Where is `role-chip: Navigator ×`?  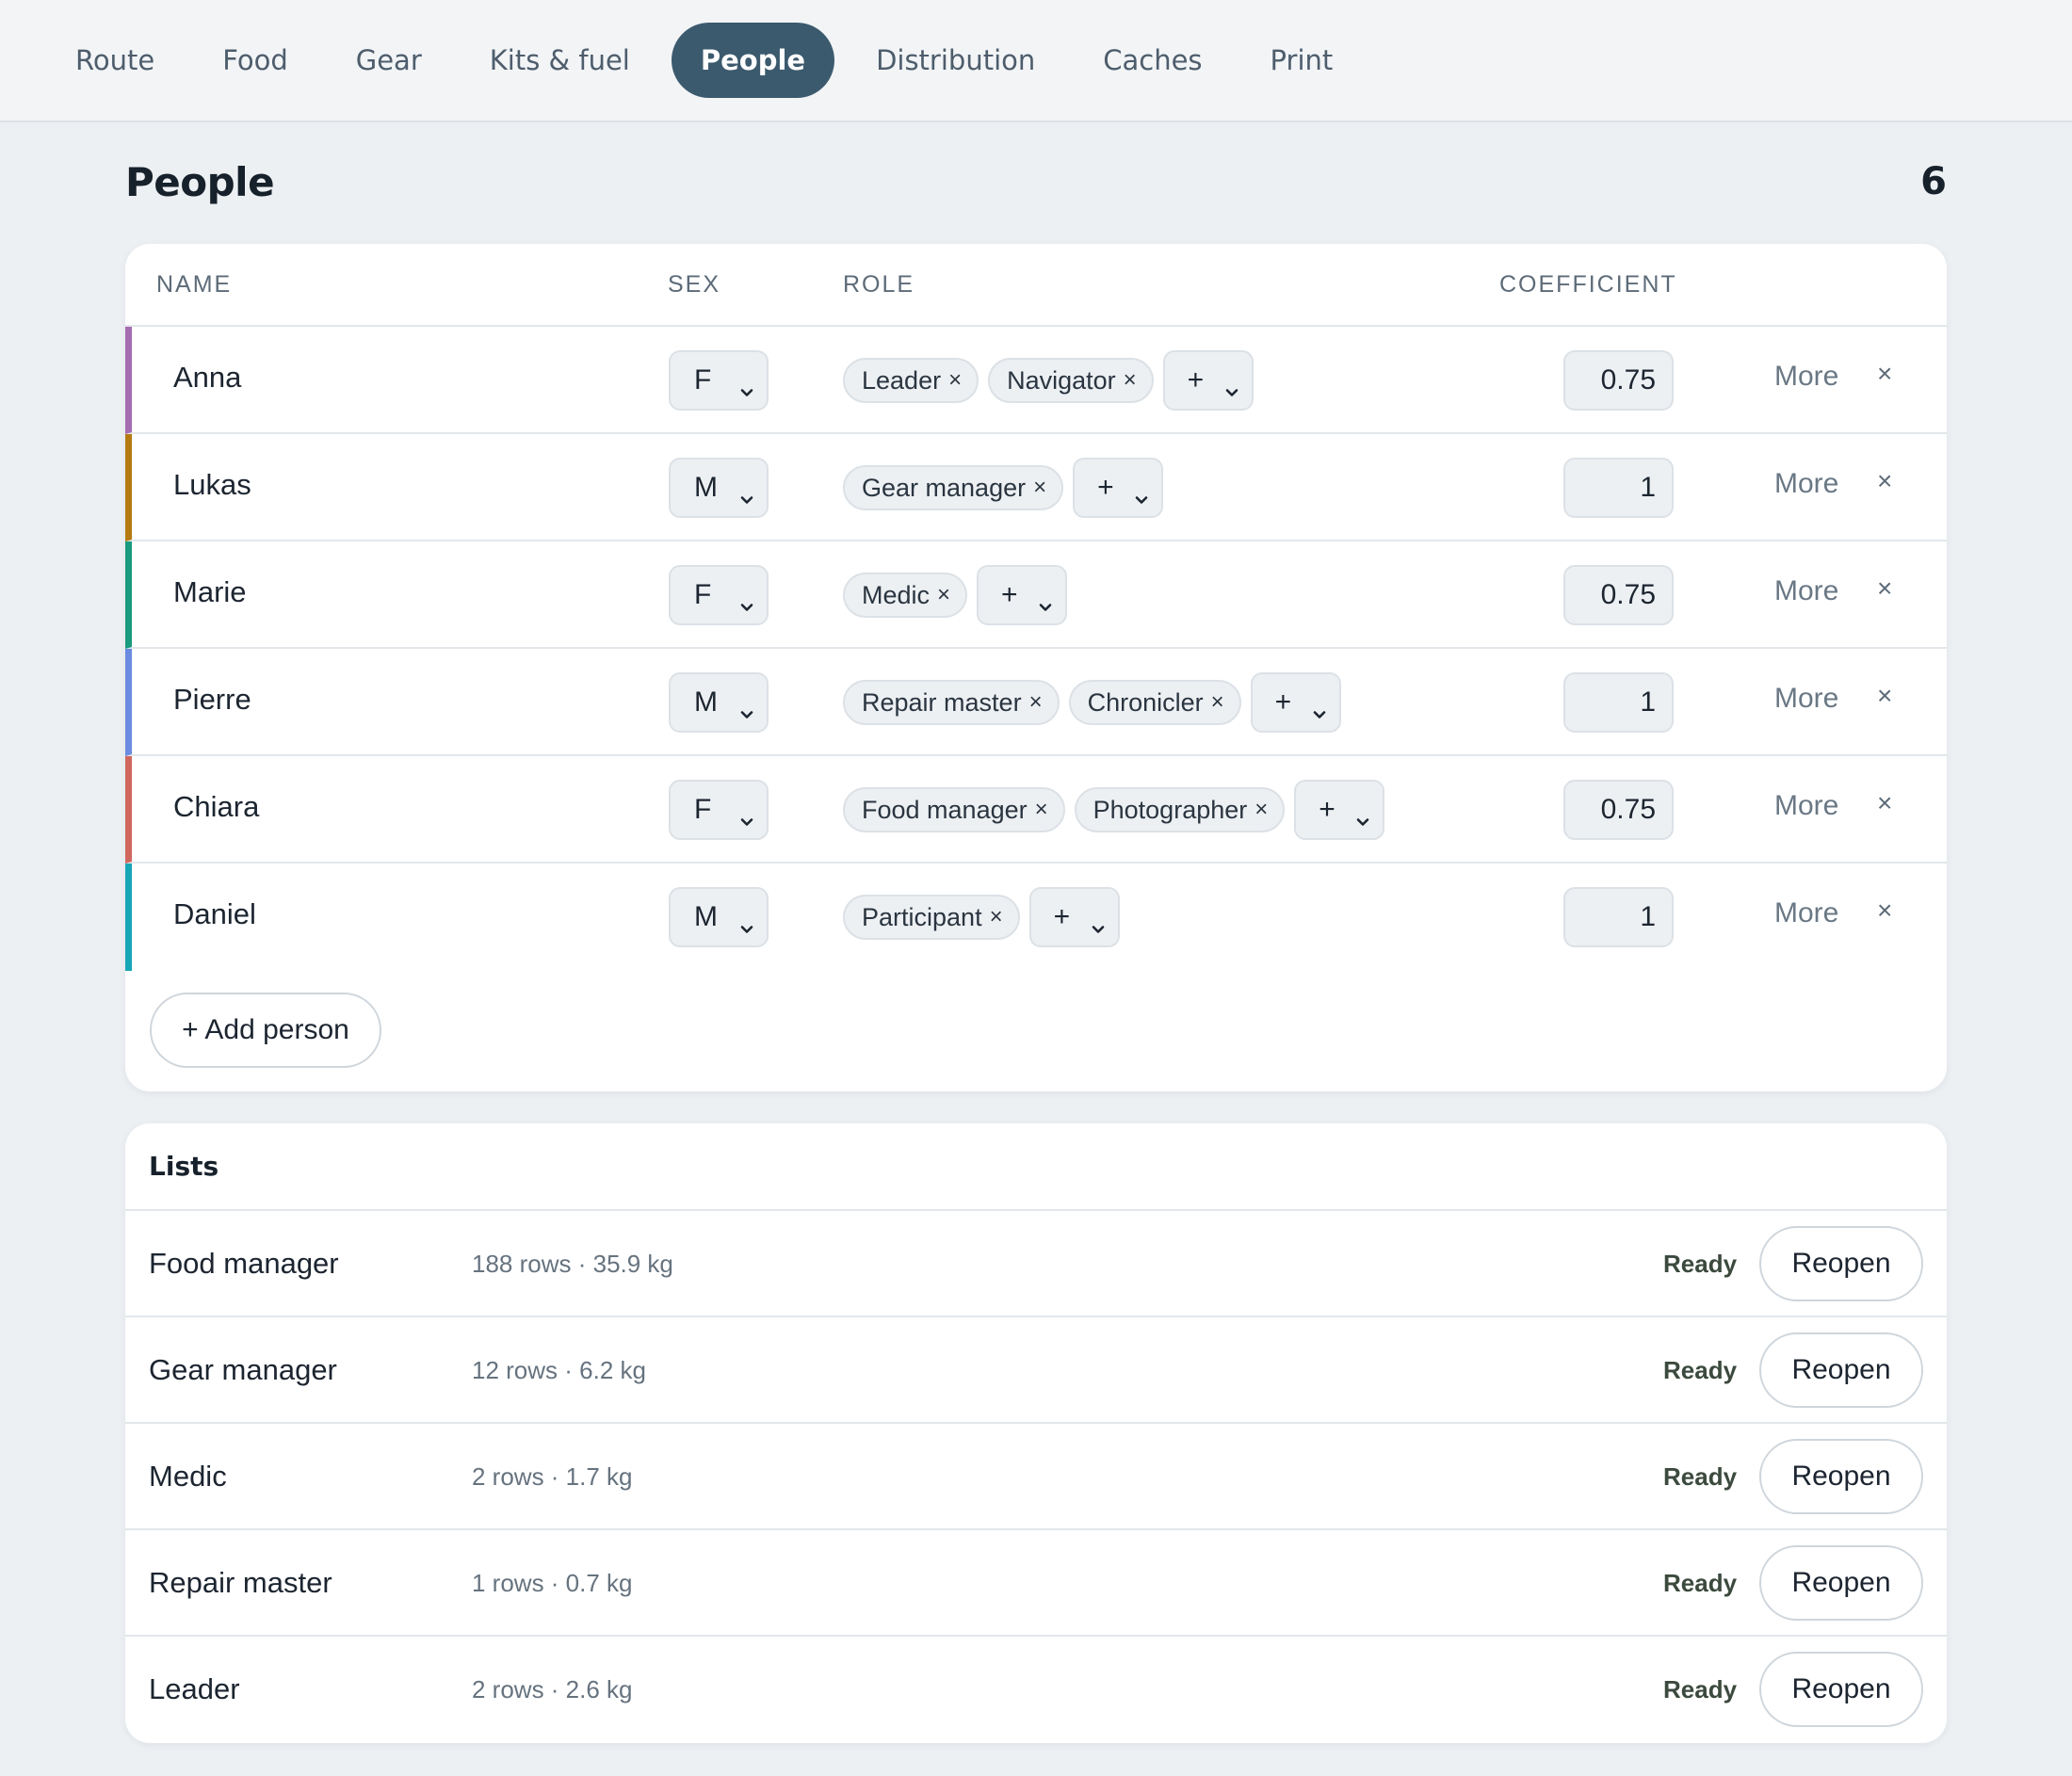 role-chip: Navigator × is located at coordinates (1071, 380).